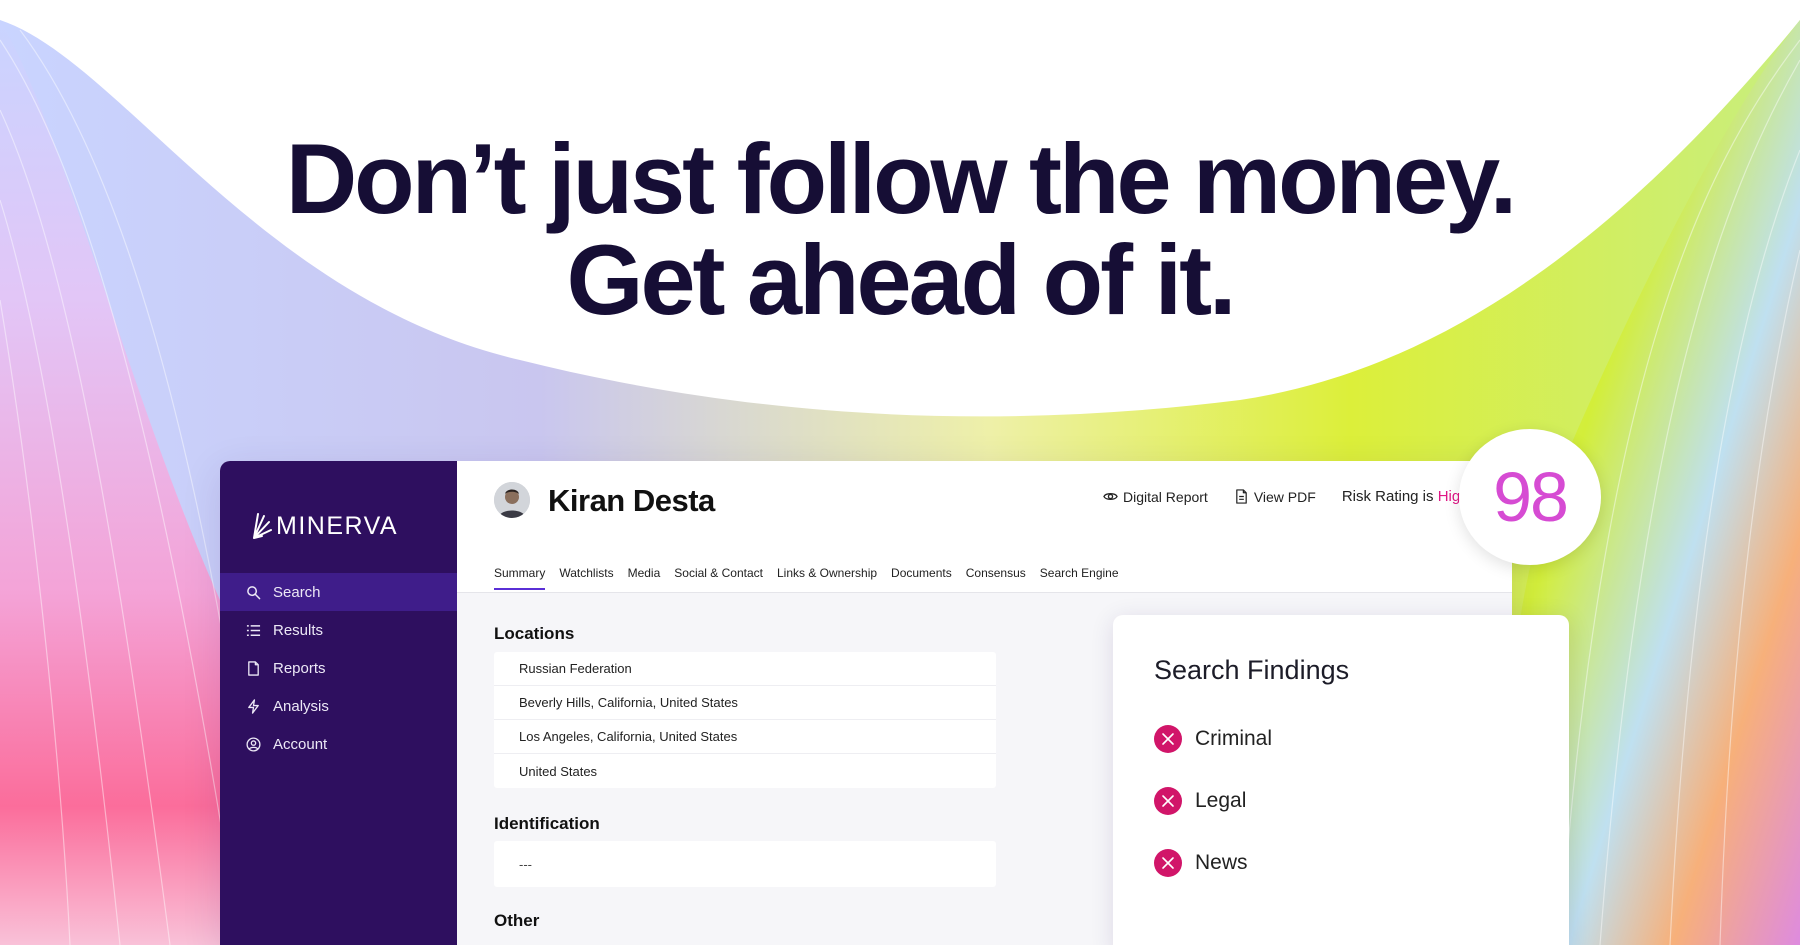 The width and height of the screenshot is (1800, 945). I want to click on identification-value: ---, so click(525, 864).